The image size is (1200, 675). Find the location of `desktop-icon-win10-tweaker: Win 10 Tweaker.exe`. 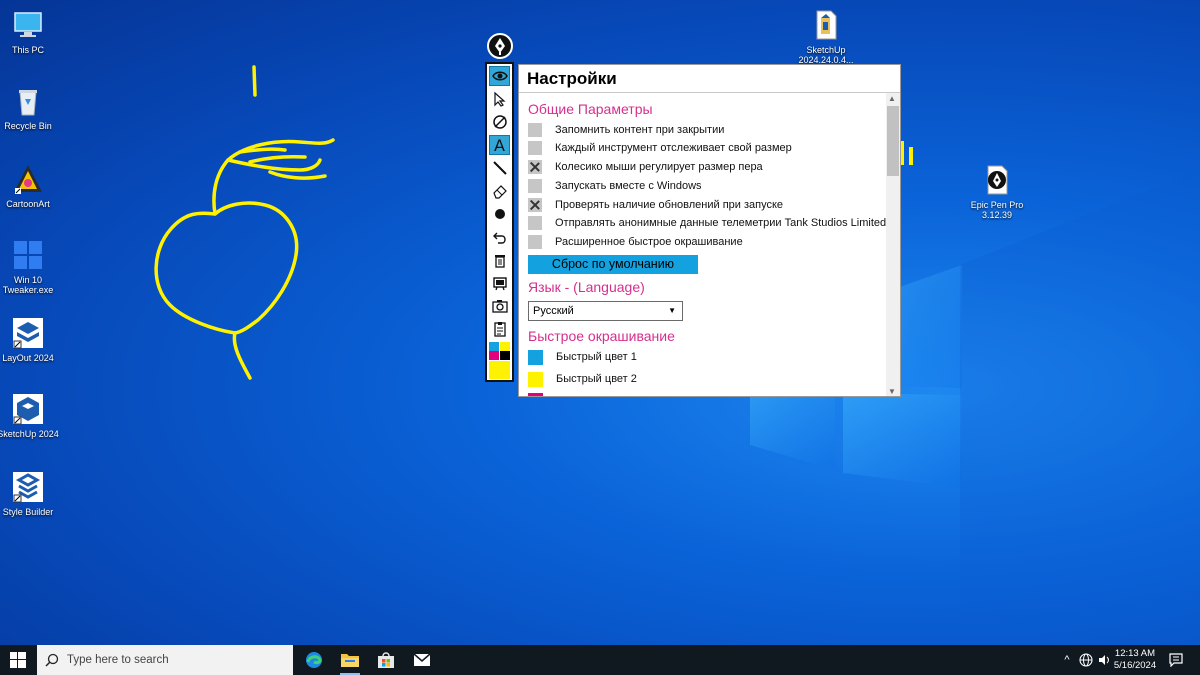

desktop-icon-win10-tweaker: Win 10 Tweaker.exe is located at coordinates (30, 266).